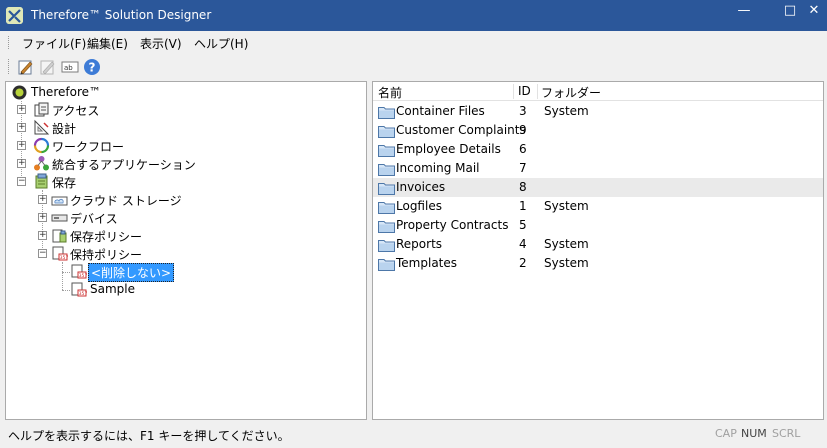 The height and width of the screenshot is (448, 827). Describe the element at coordinates (813, 12) in the screenshot. I see `close-button: ✕` at that location.